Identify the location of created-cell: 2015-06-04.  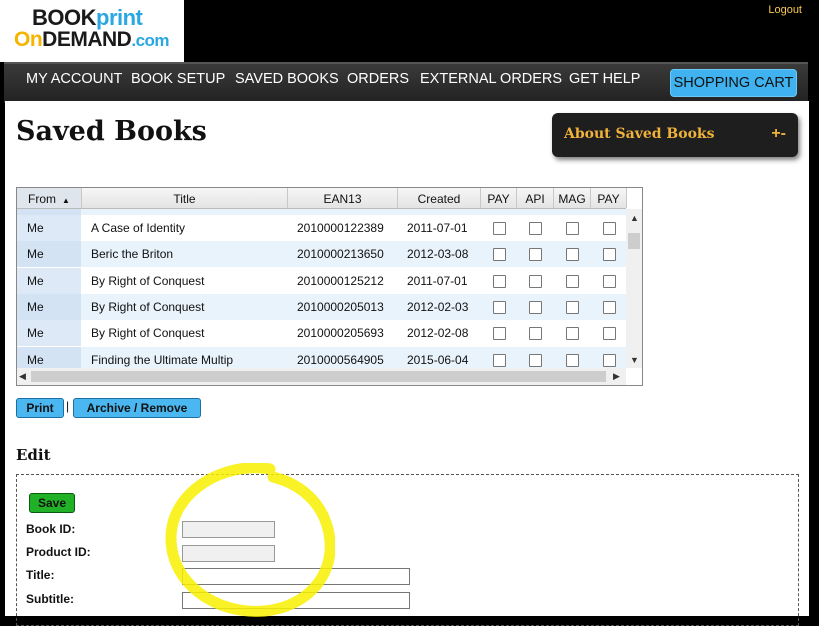
(438, 359).